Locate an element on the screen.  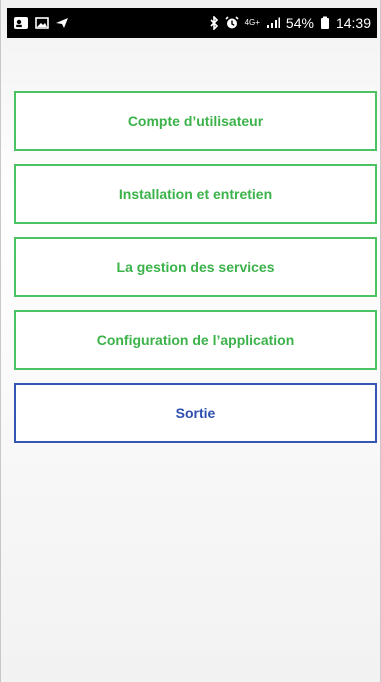
exit-label: Sortie is located at coordinates (195, 413).